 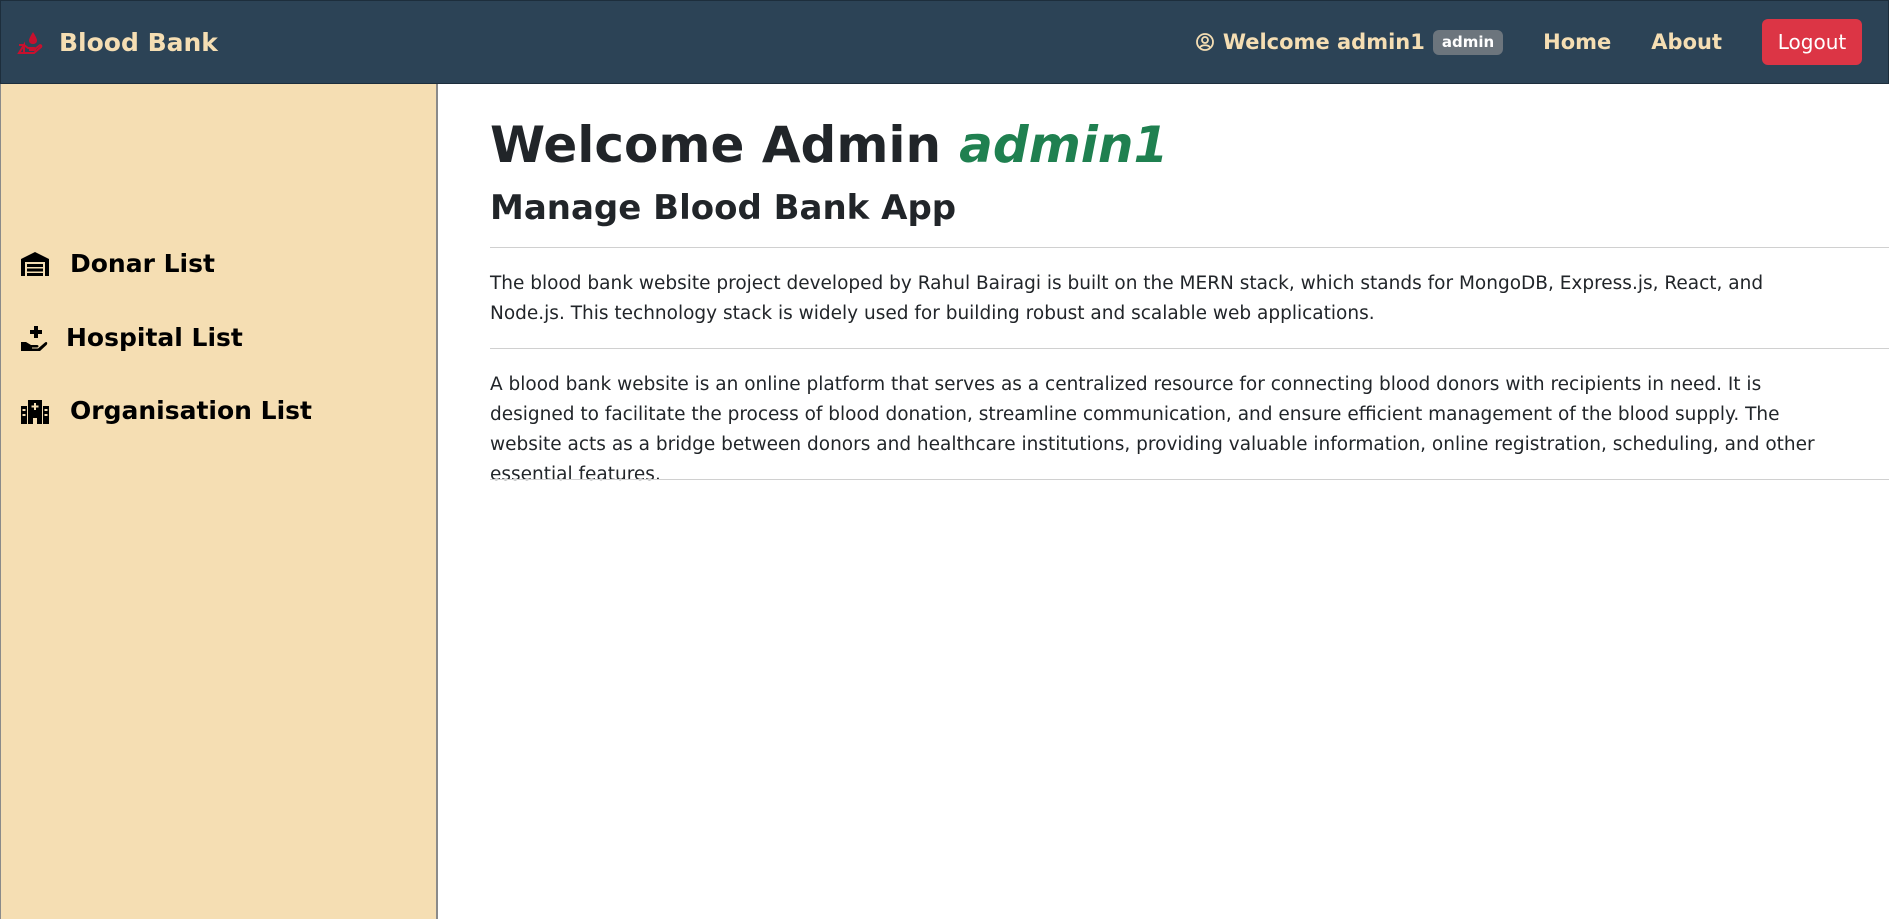 What do you see at coordinates (1323, 42) in the screenshot?
I see `welcome-text: Welcome admin1` at bounding box center [1323, 42].